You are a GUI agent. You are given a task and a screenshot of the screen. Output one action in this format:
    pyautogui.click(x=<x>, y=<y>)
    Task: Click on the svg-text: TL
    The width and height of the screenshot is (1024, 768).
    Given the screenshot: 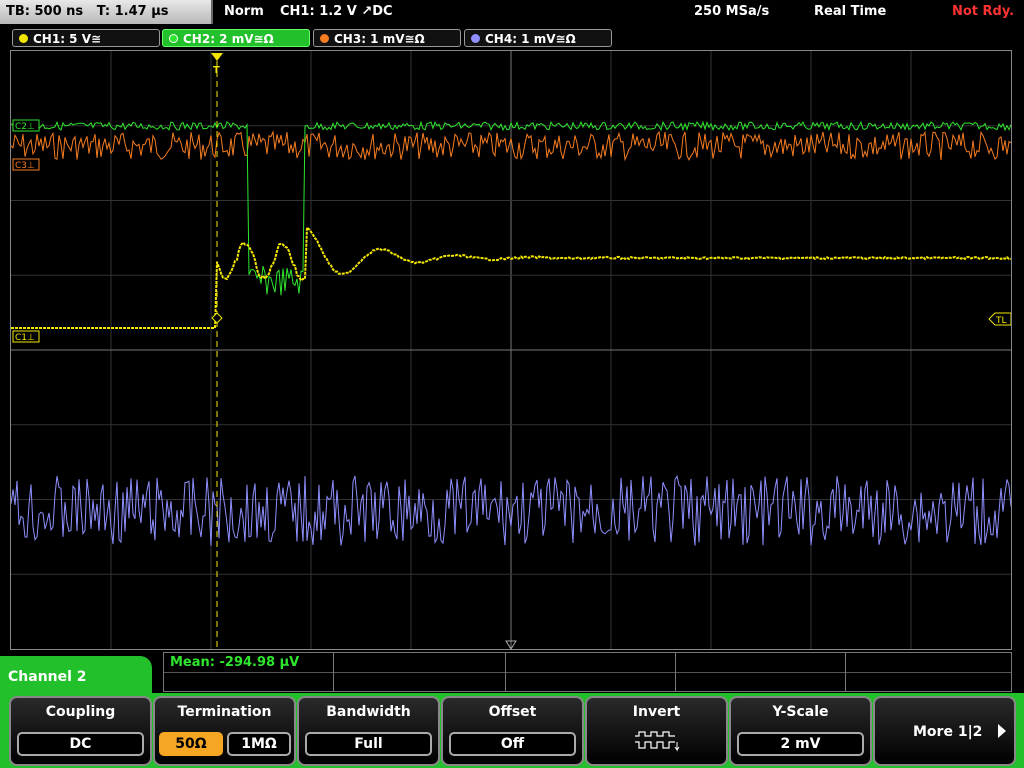 What is the action you would take?
    pyautogui.click(x=1001, y=321)
    